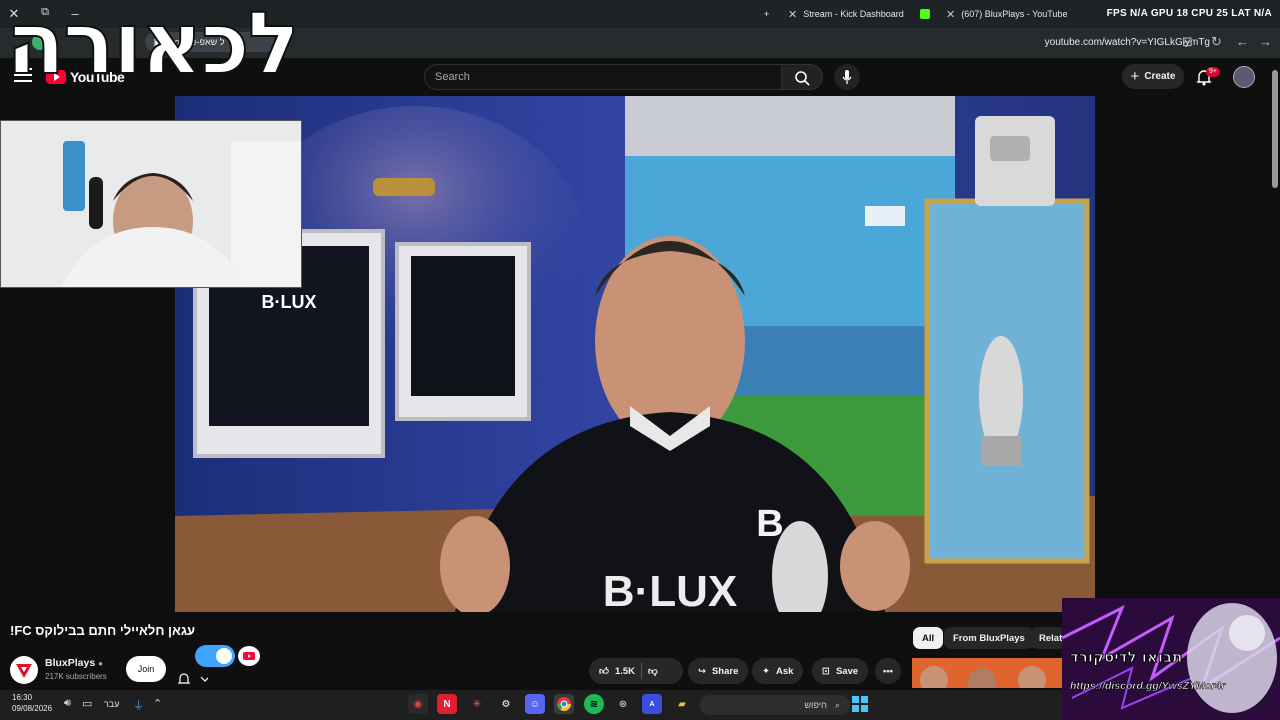  I want to click on thumbs-down-icon: 👎︎, so click(653, 671).